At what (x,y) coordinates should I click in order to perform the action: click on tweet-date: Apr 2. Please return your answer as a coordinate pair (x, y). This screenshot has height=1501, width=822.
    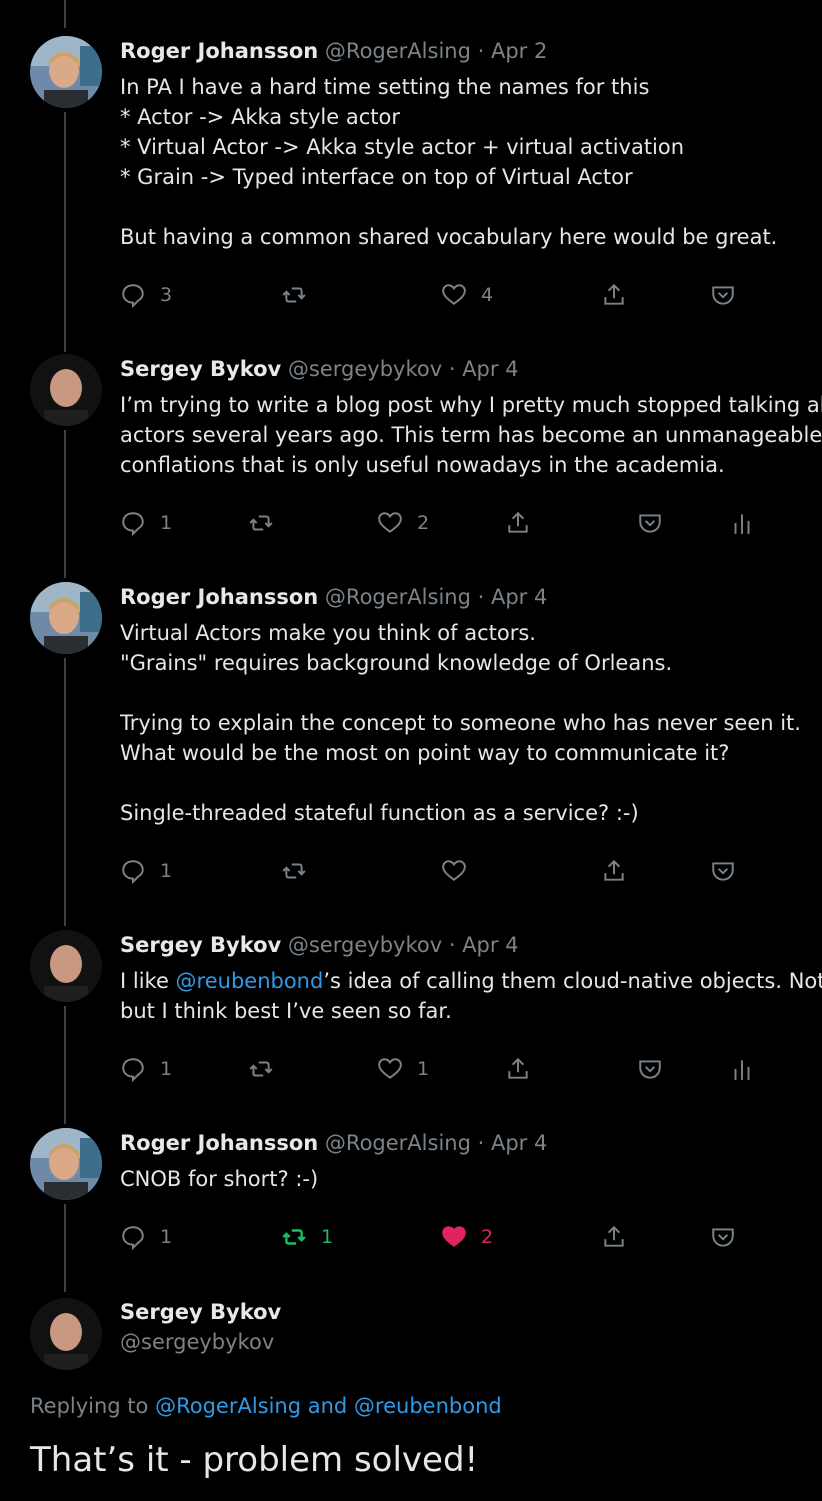
    Looking at the image, I should click on (519, 51).